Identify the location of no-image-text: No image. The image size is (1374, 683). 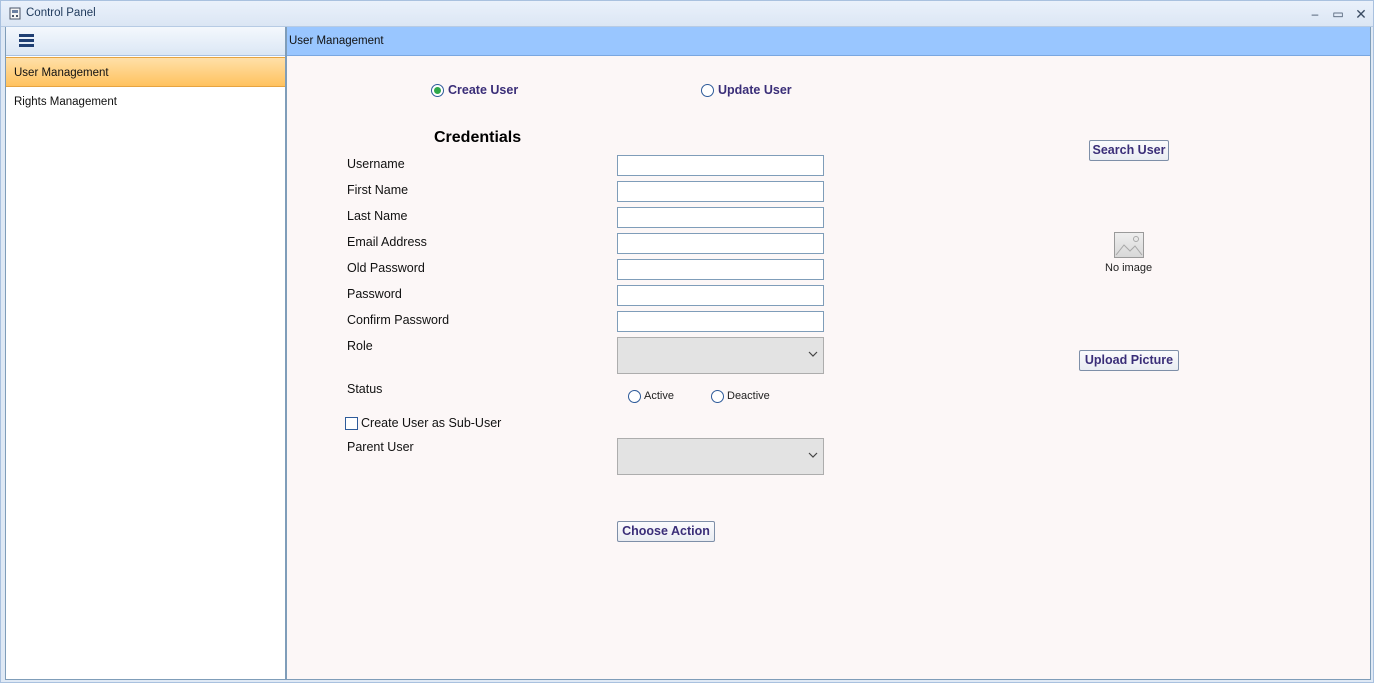
(1129, 268).